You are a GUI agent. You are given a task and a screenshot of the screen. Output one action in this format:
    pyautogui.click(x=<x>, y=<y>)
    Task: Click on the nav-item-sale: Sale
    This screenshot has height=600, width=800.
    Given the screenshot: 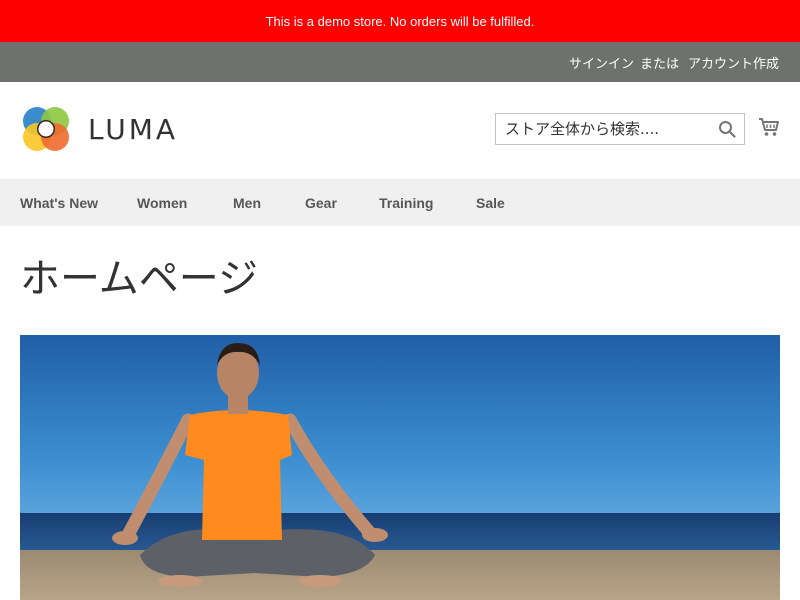 What is the action you would take?
    pyautogui.click(x=490, y=202)
    